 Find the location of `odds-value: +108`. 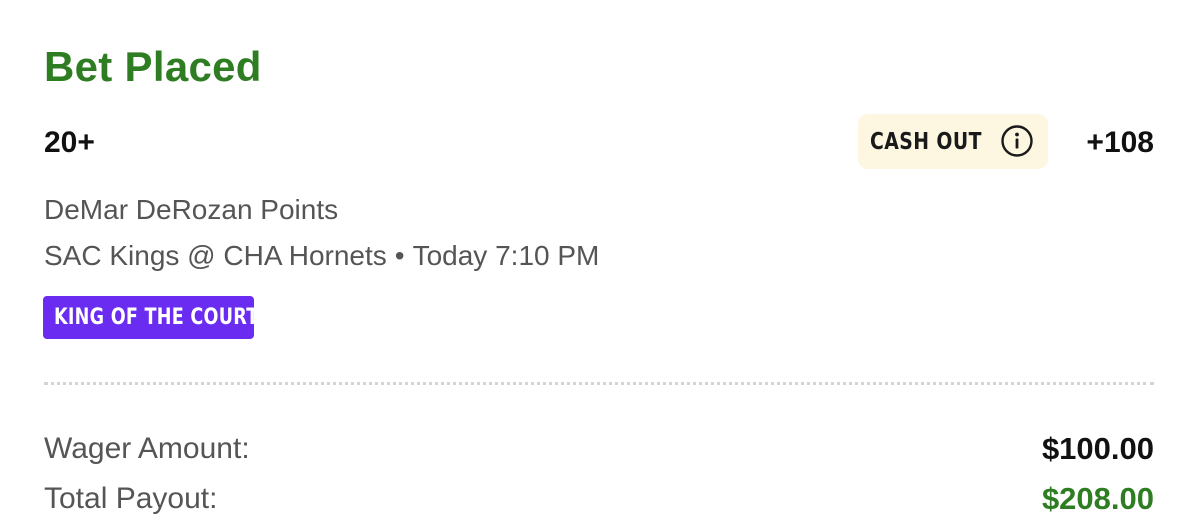

odds-value: +108 is located at coordinates (1120, 142).